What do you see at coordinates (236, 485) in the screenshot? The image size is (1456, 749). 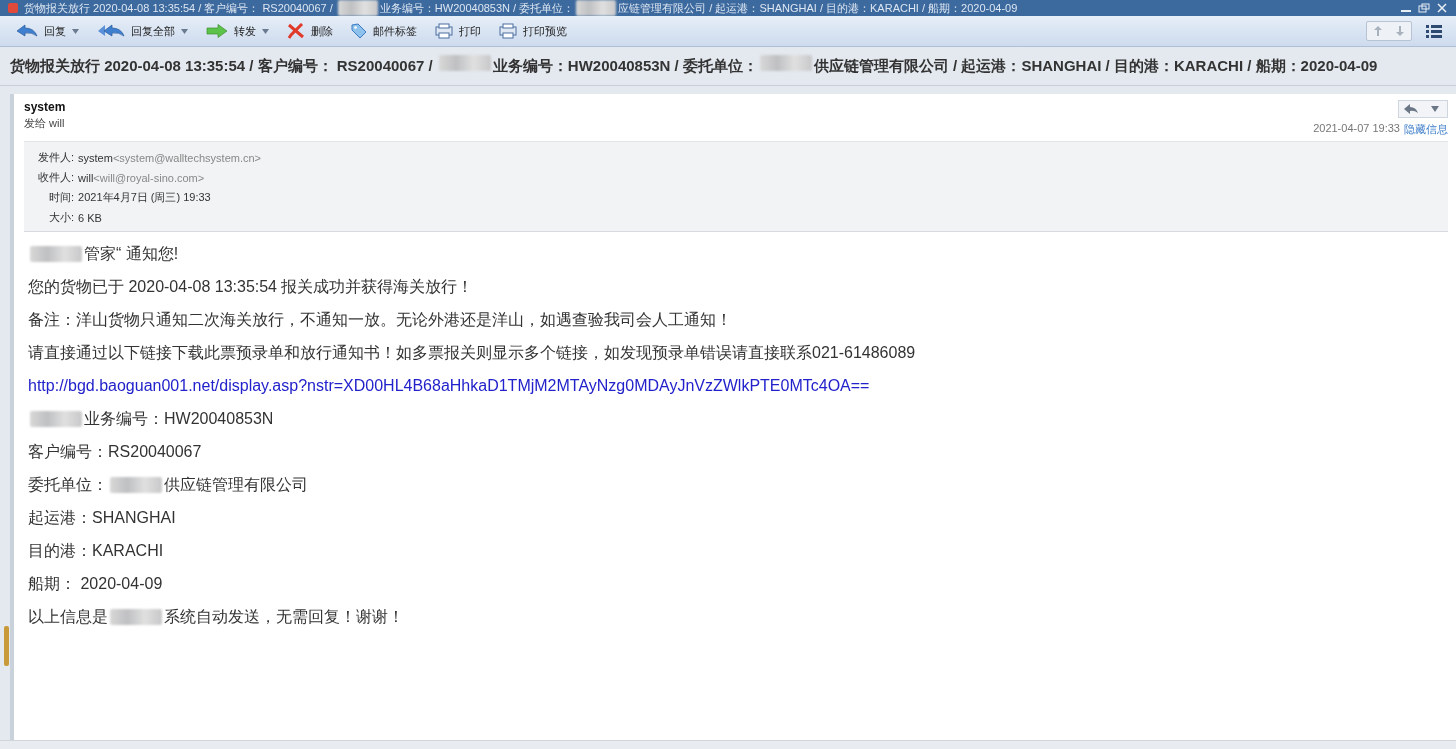 I see `body-text: 供应链管理有限公司` at bounding box center [236, 485].